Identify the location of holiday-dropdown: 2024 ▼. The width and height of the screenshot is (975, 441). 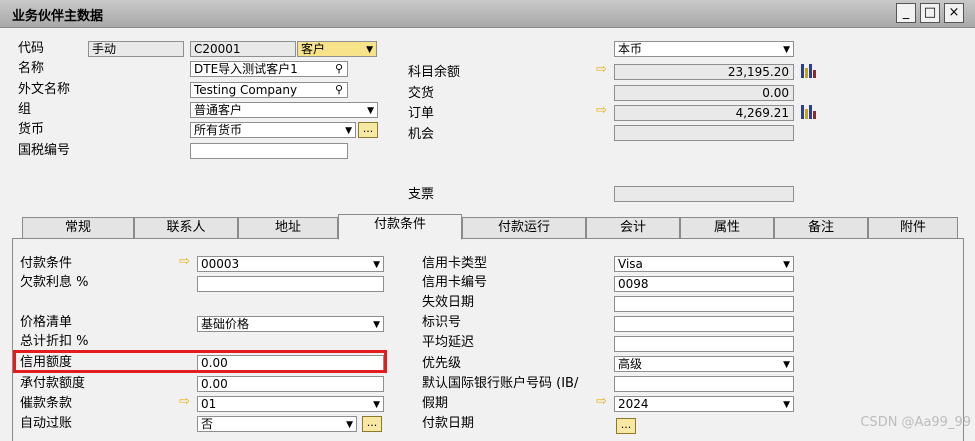
(704, 404).